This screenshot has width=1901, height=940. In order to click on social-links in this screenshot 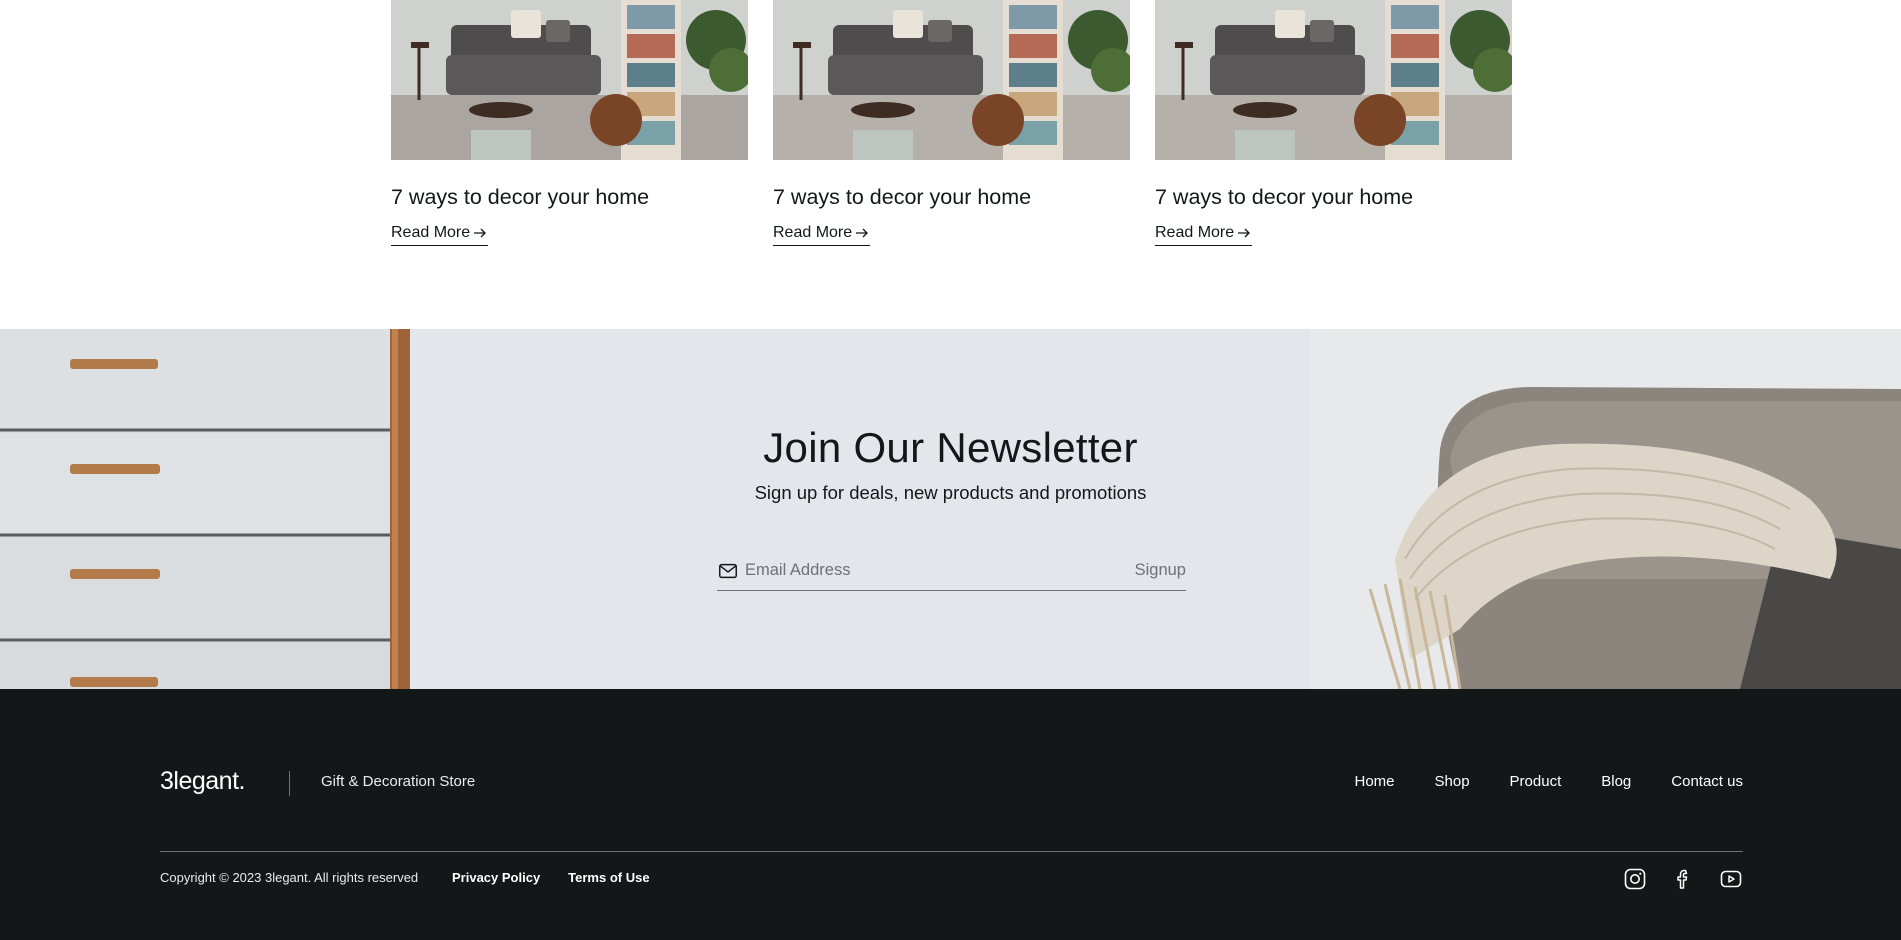, I will do `click(1683, 879)`.